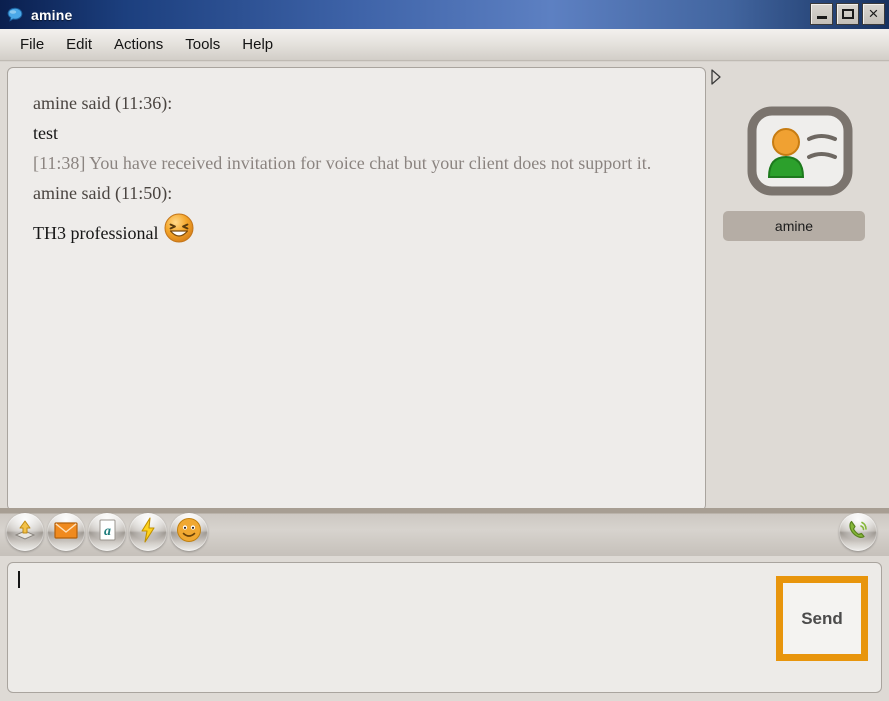 This screenshot has width=889, height=701. What do you see at coordinates (444, 532) in the screenshot?
I see `chat-toolbar: a` at bounding box center [444, 532].